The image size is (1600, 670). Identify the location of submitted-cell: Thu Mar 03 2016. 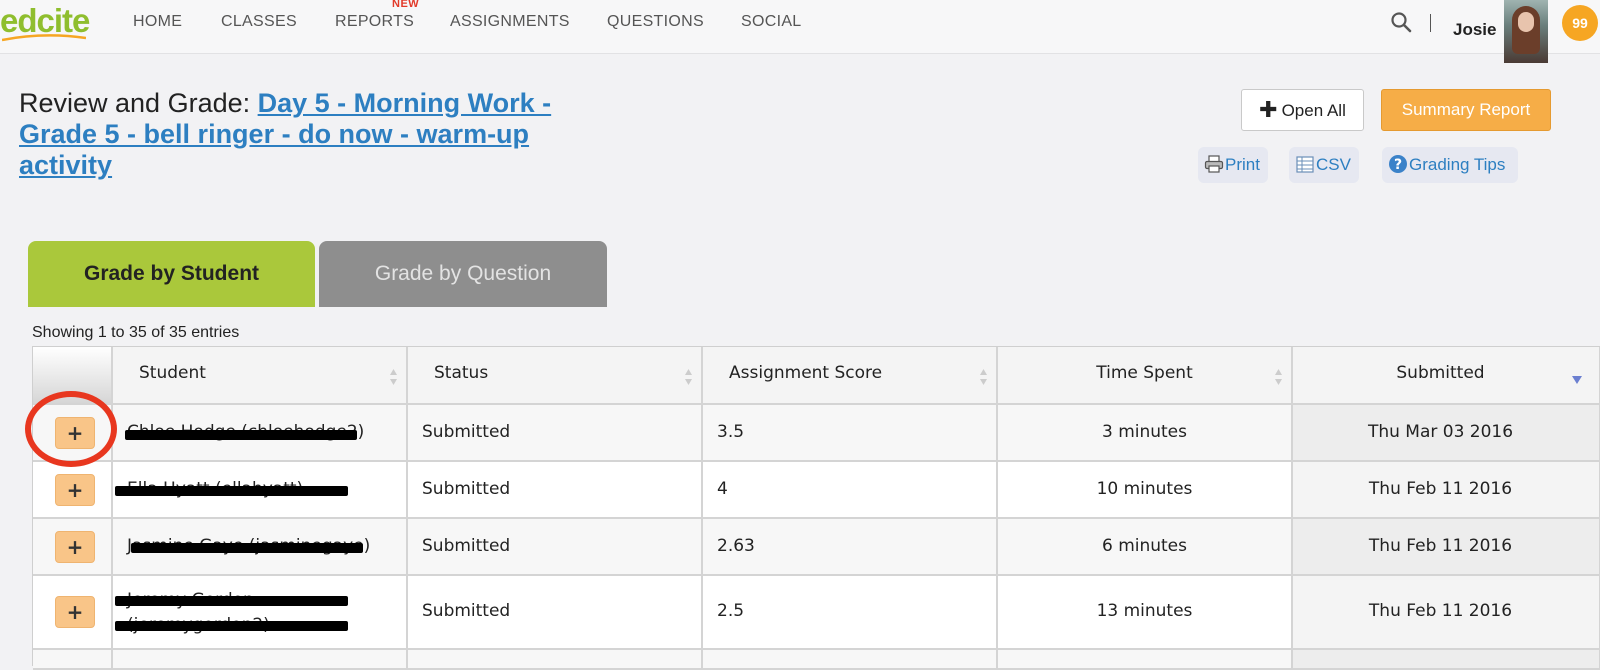
(1446, 433).